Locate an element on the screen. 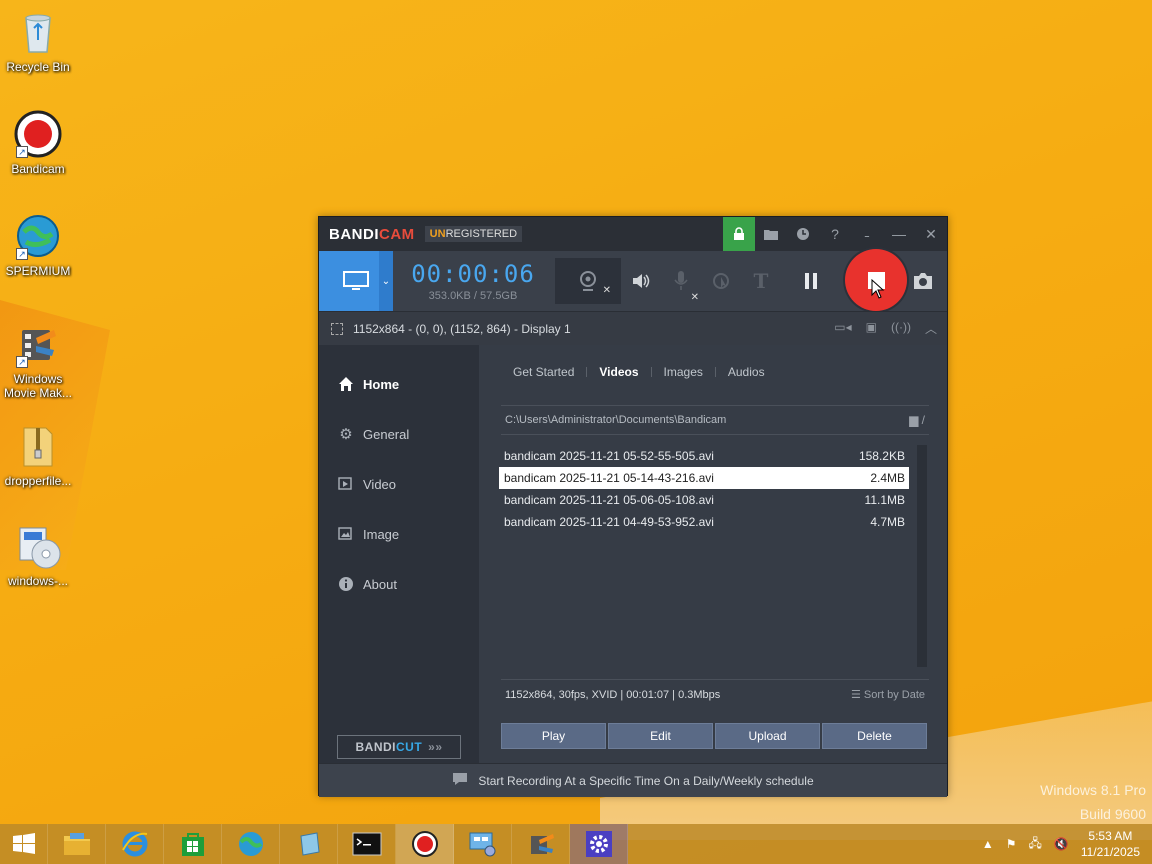 The image size is (1152, 864). desktop-icon-spermium: ↗ SPERMIUM is located at coordinates (38, 245).